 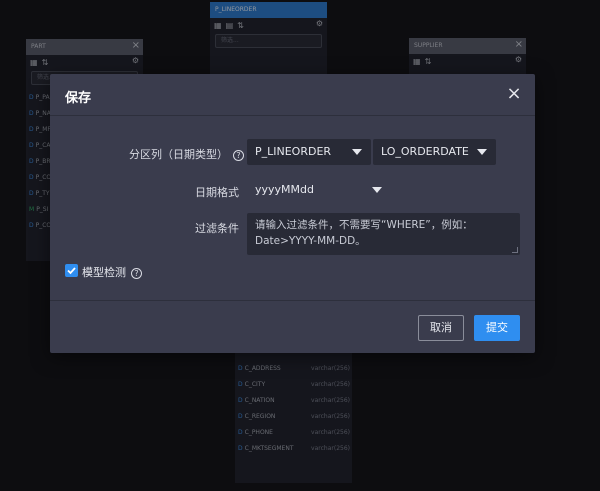 I want to click on model-check-checkbox, so click(x=71, y=270).